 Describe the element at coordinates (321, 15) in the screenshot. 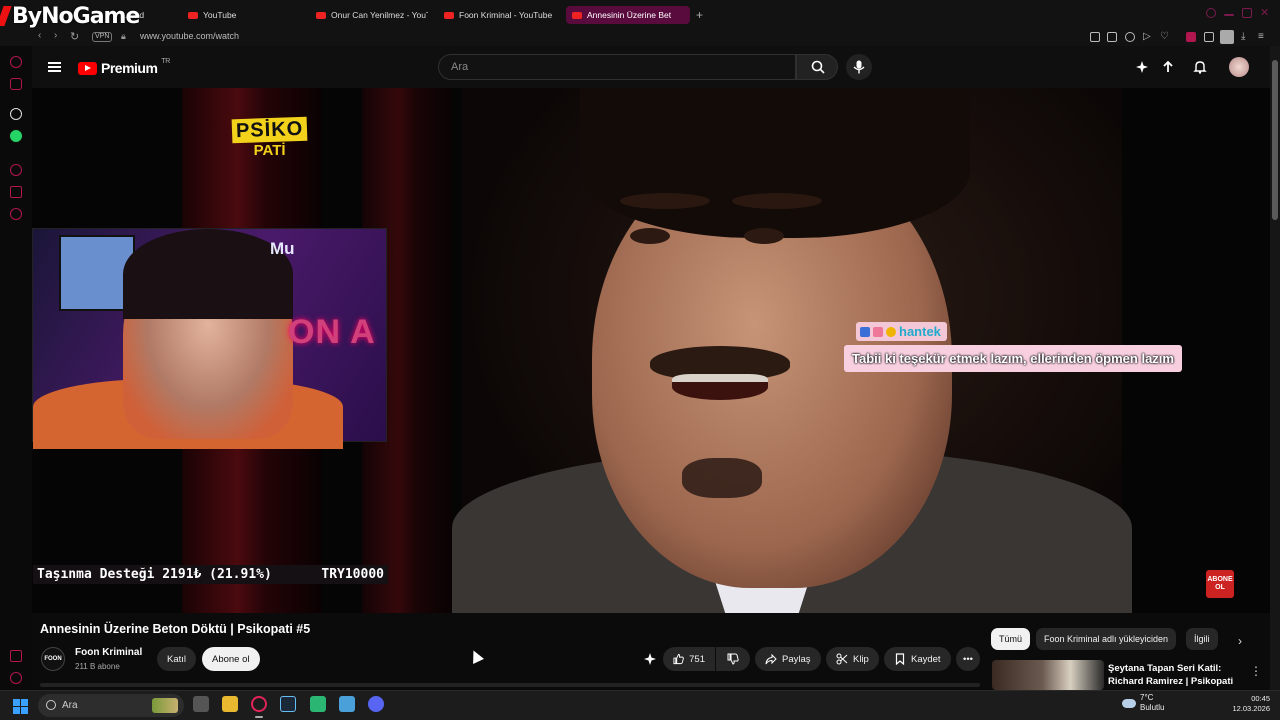

I see `youtube-favicon-icon` at that location.